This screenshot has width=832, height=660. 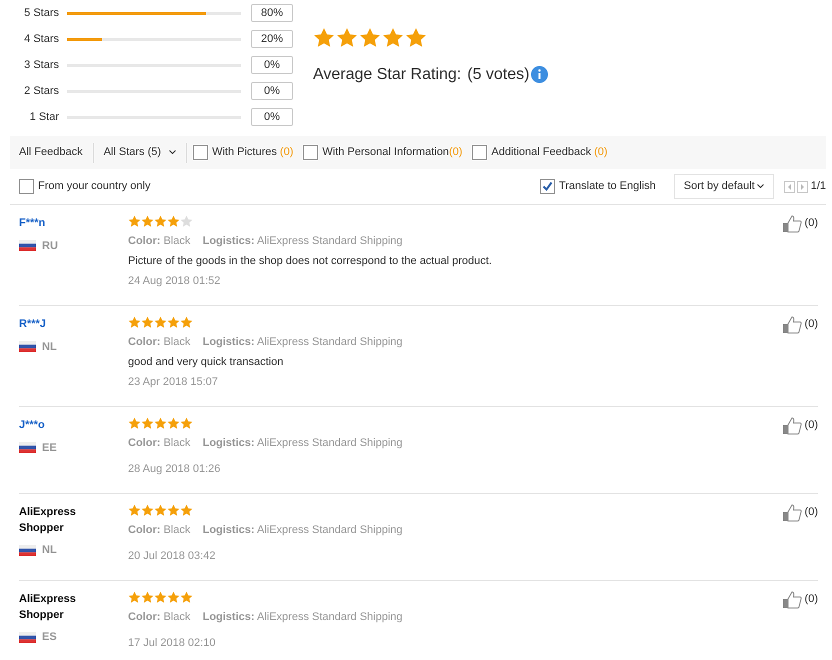 I want to click on country-code: EE, so click(x=49, y=448).